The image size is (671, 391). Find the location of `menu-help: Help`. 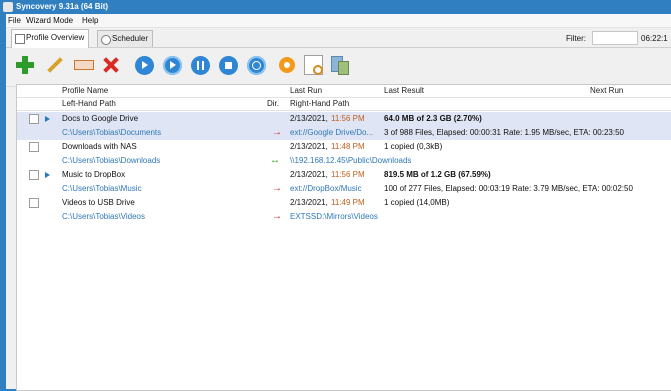

menu-help: Help is located at coordinates (90, 20).